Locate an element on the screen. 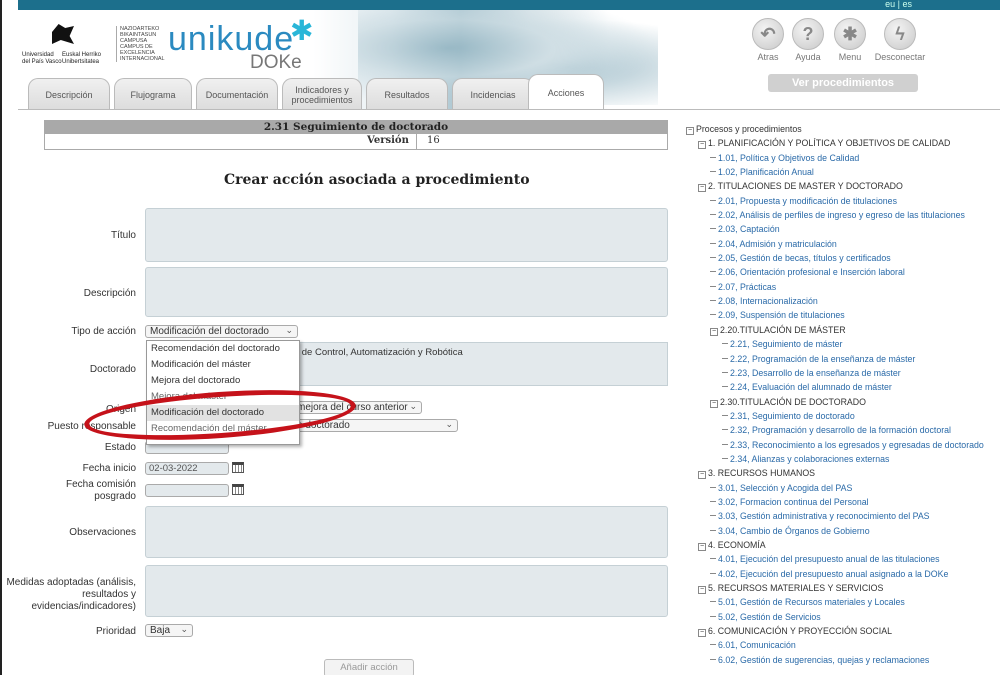 The image size is (1000, 675). tab-acciones: Acciones is located at coordinates (566, 92).